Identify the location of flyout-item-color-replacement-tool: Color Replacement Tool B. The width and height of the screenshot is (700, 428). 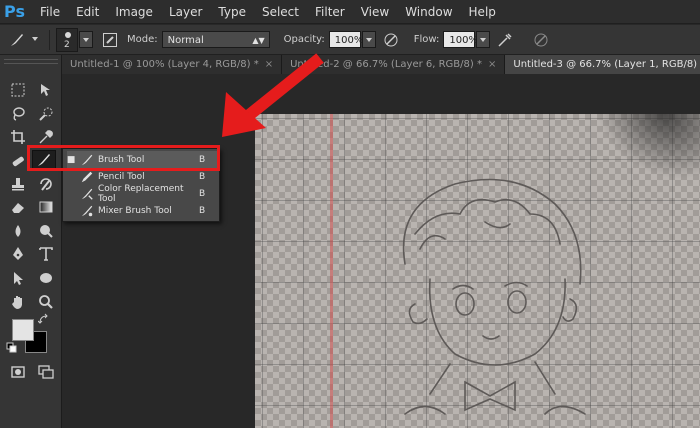
(141, 193).